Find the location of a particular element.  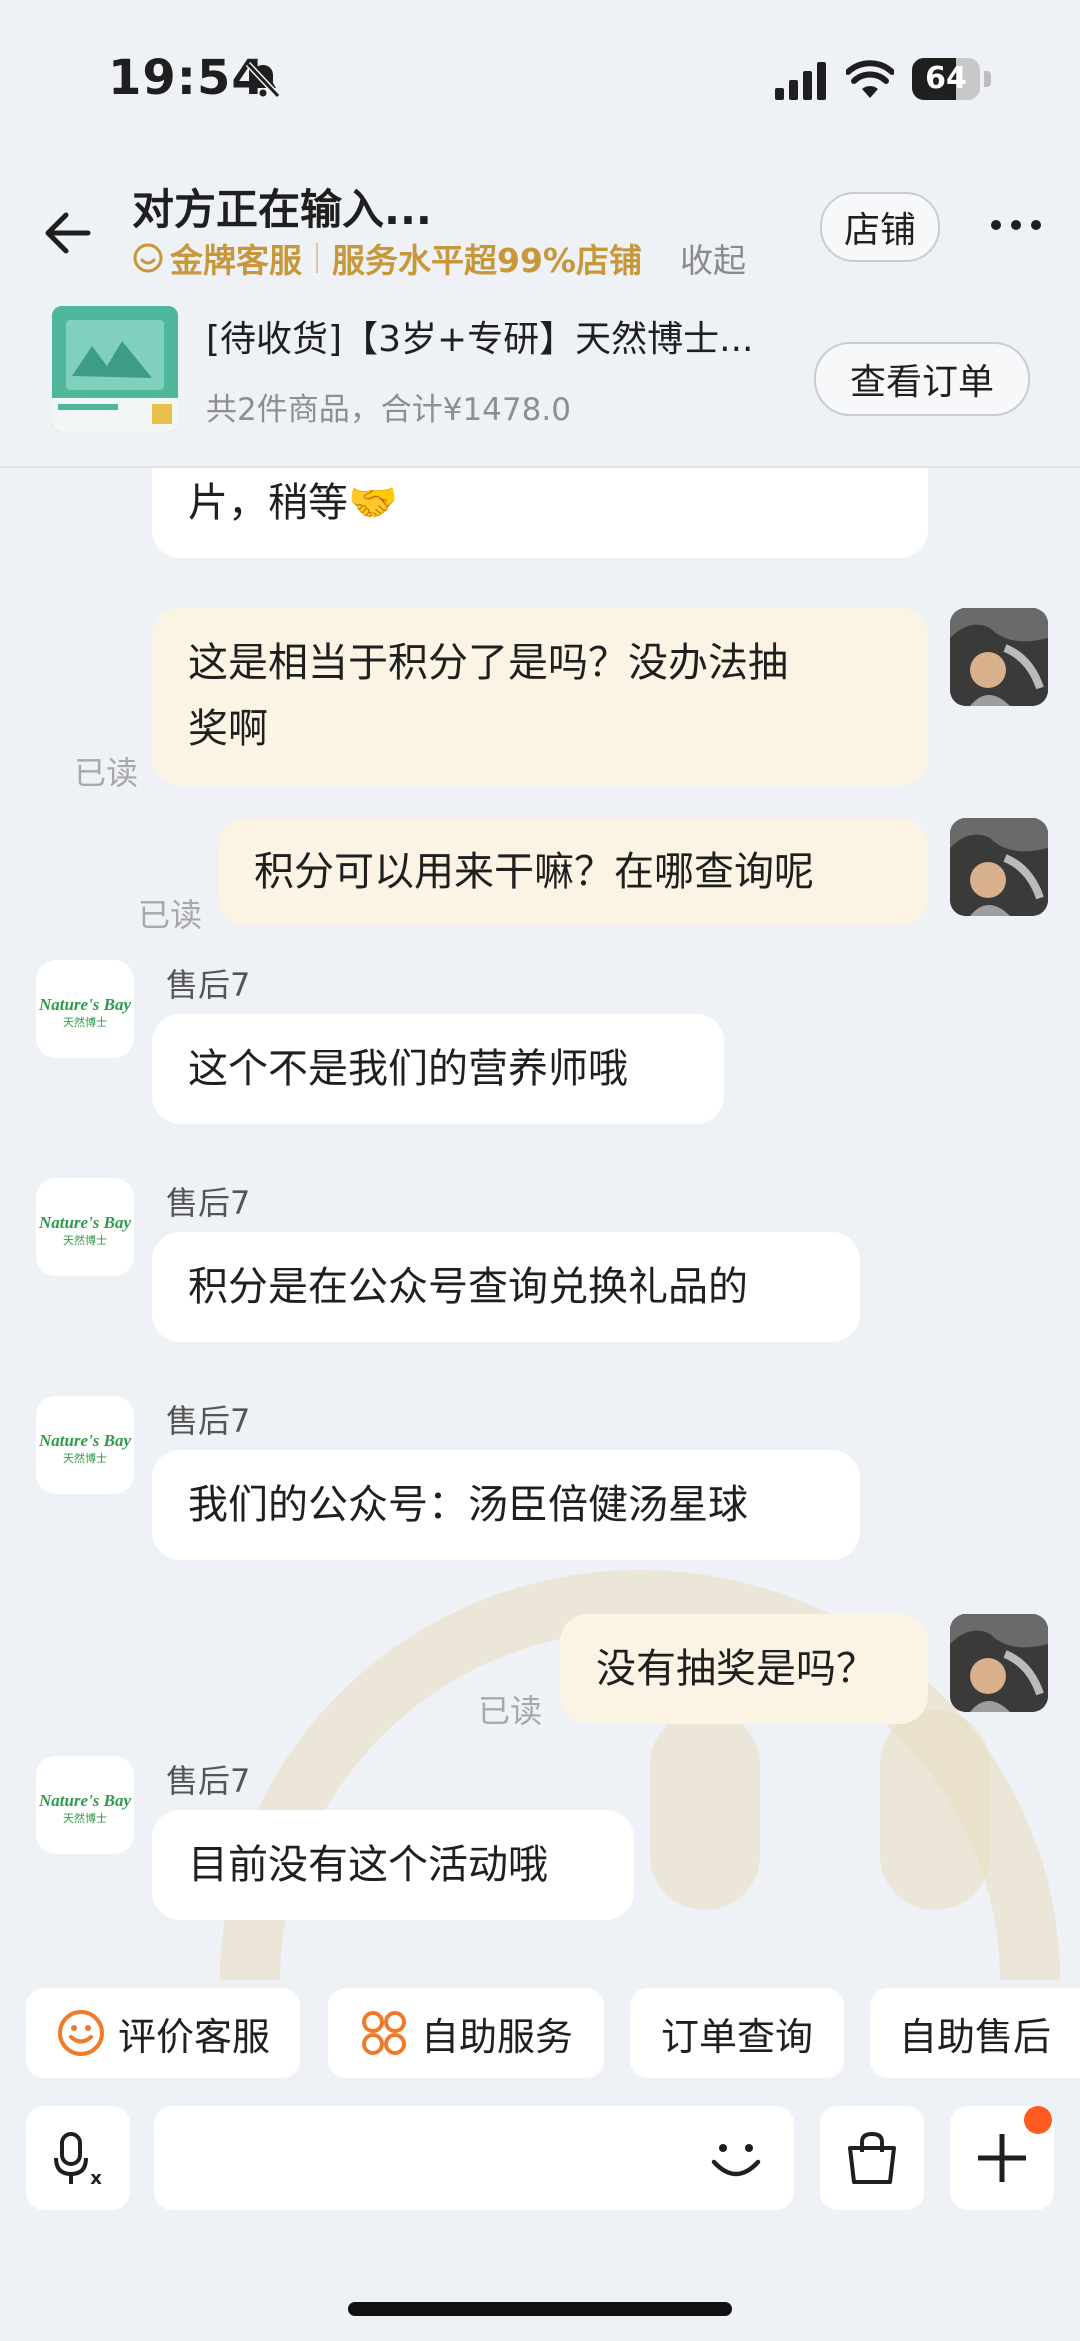

service-level-text: 服务水平超99%店铺 is located at coordinates (487, 260).